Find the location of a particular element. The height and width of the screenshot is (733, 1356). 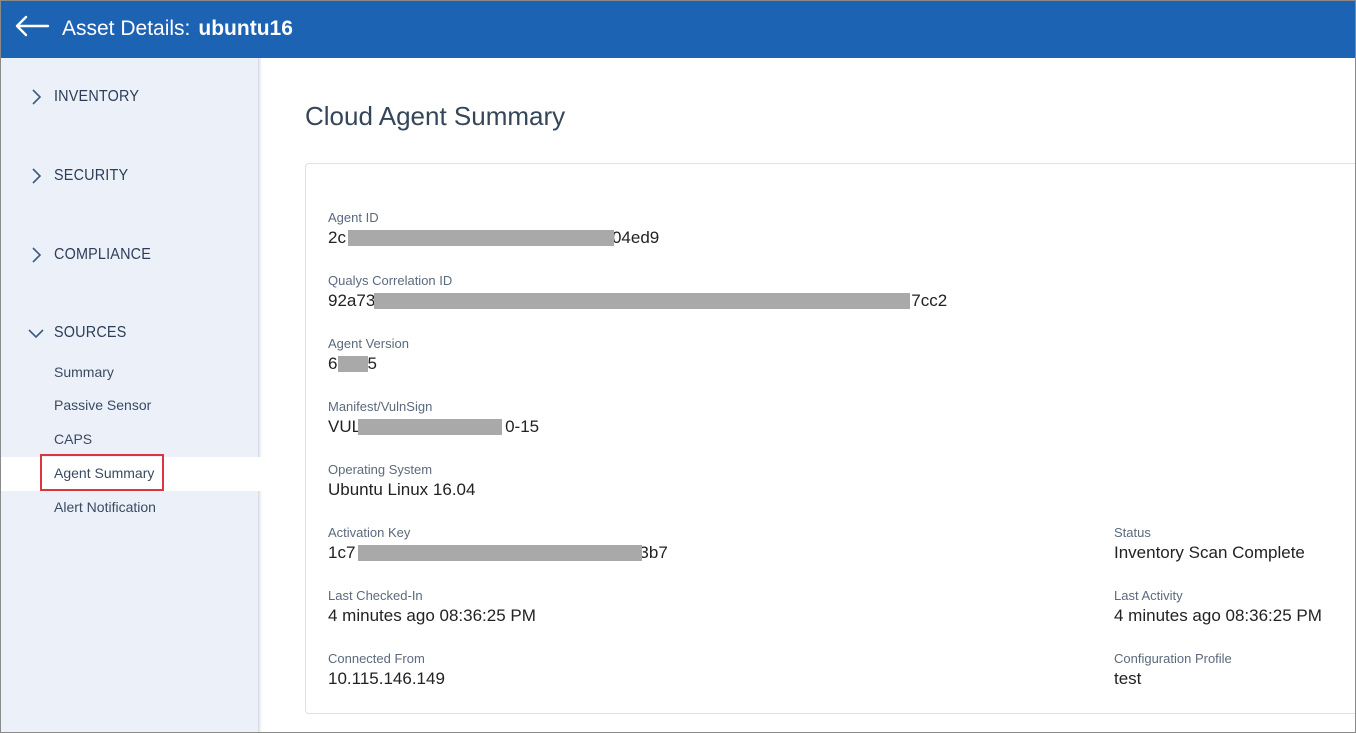

sidebar-section-label: SOURCES is located at coordinates (90, 332).